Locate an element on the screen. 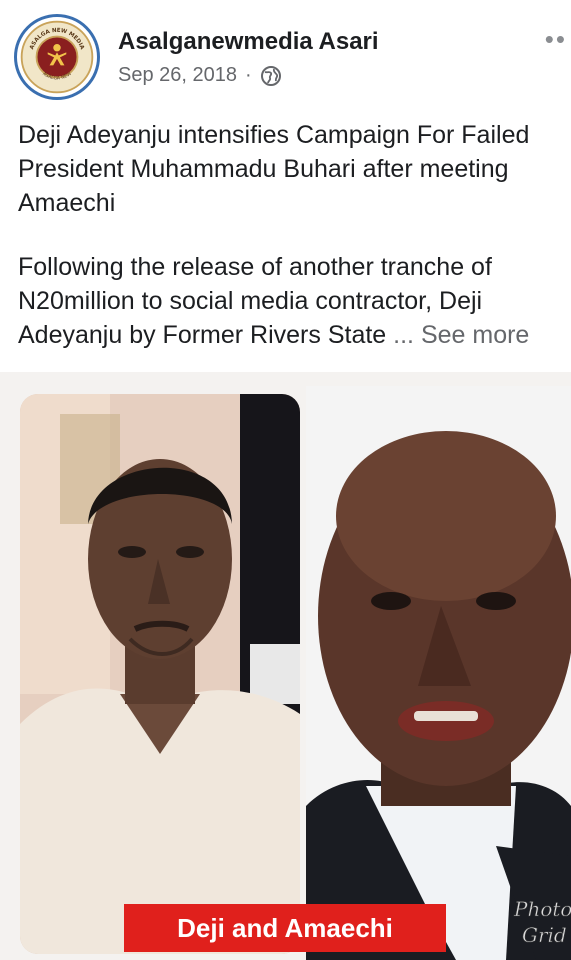 The image size is (571, 960). page-avatar: ASALGA NEW MEDIA ASALGA NEW is located at coordinates (57, 57).